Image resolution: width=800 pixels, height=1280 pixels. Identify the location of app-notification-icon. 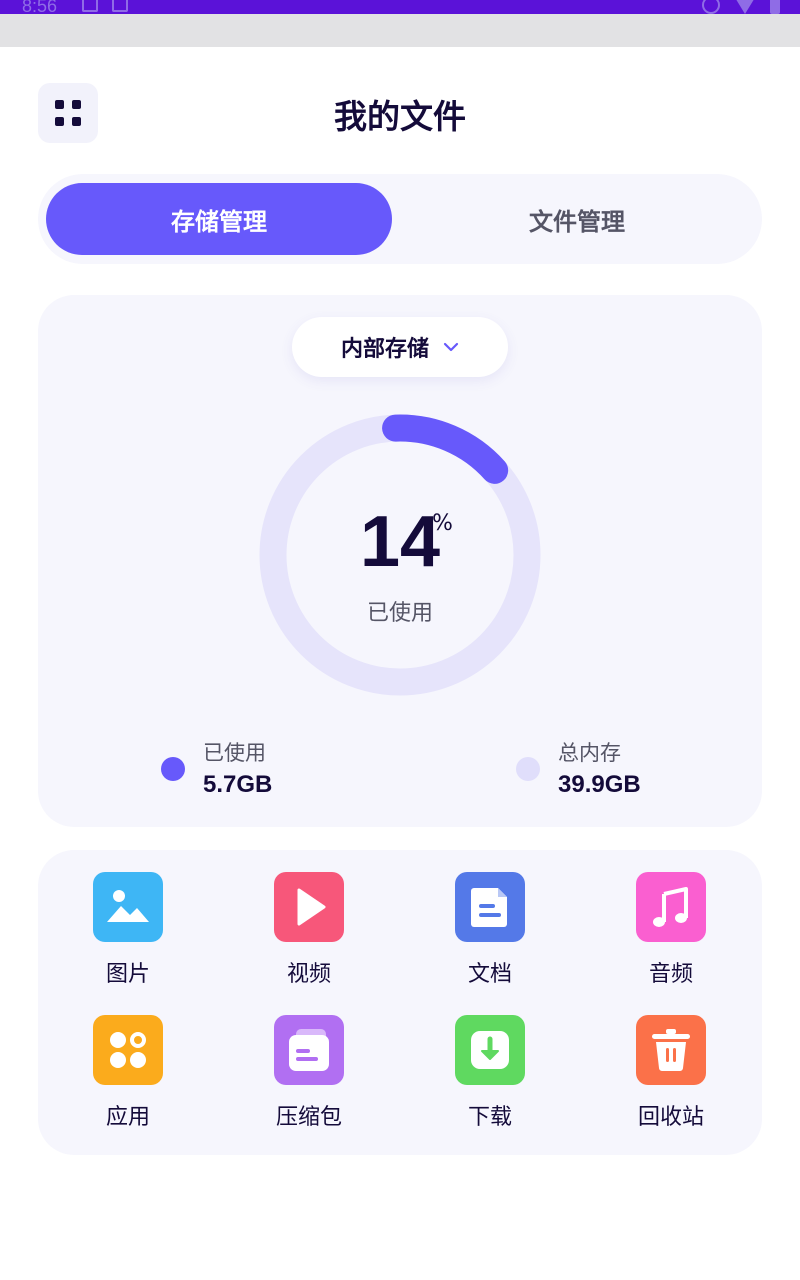
(120, 6).